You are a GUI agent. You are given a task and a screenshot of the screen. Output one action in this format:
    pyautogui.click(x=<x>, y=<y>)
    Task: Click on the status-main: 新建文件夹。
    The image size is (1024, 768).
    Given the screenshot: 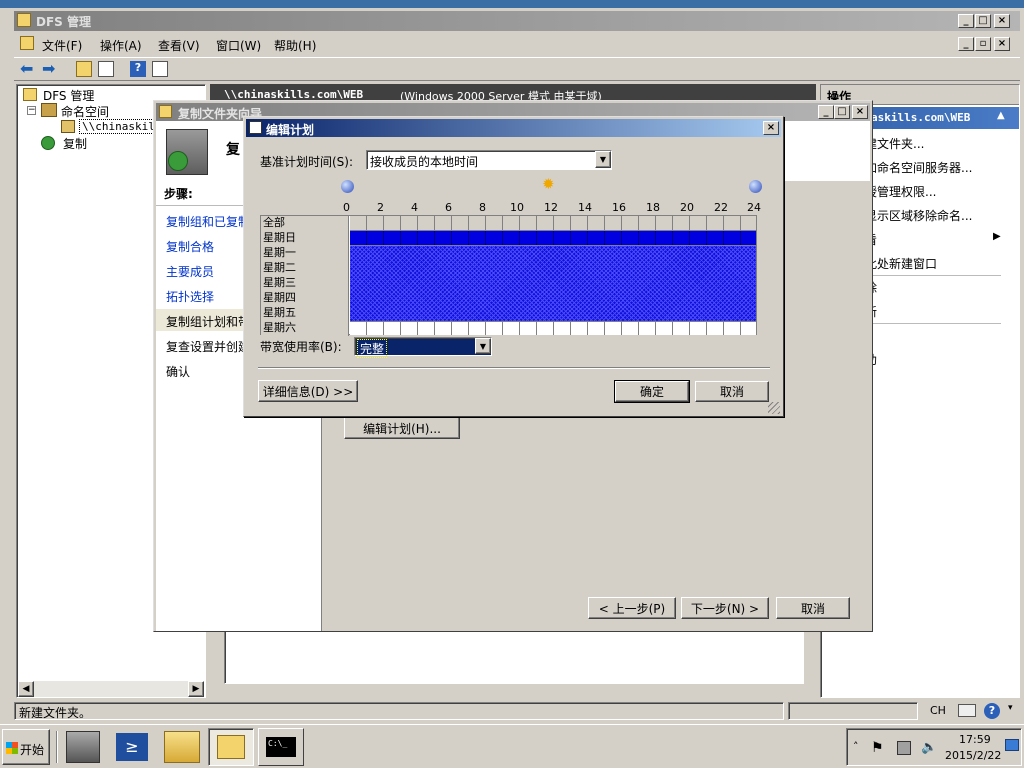 What is the action you would take?
    pyautogui.click(x=399, y=711)
    